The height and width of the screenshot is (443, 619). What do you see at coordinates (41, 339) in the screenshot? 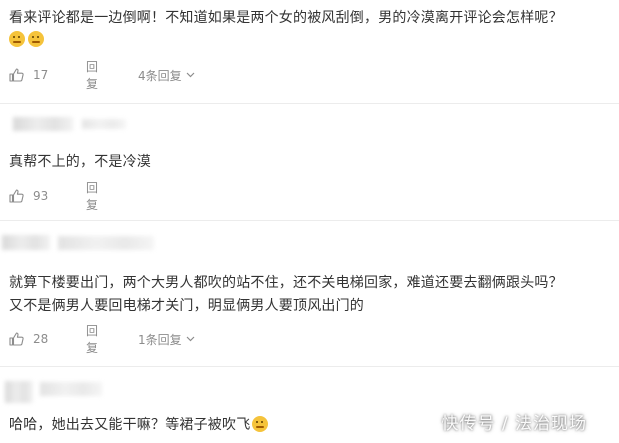
I see `like-count: 28` at bounding box center [41, 339].